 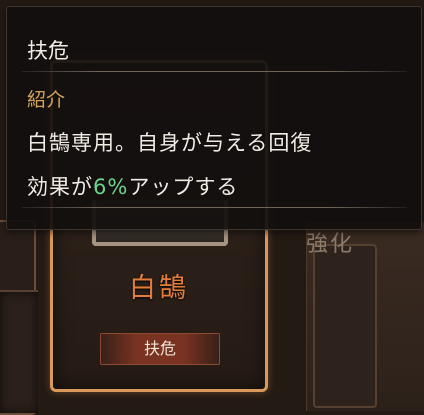 I want to click on description-suffix: アップする, so click(x=183, y=187).